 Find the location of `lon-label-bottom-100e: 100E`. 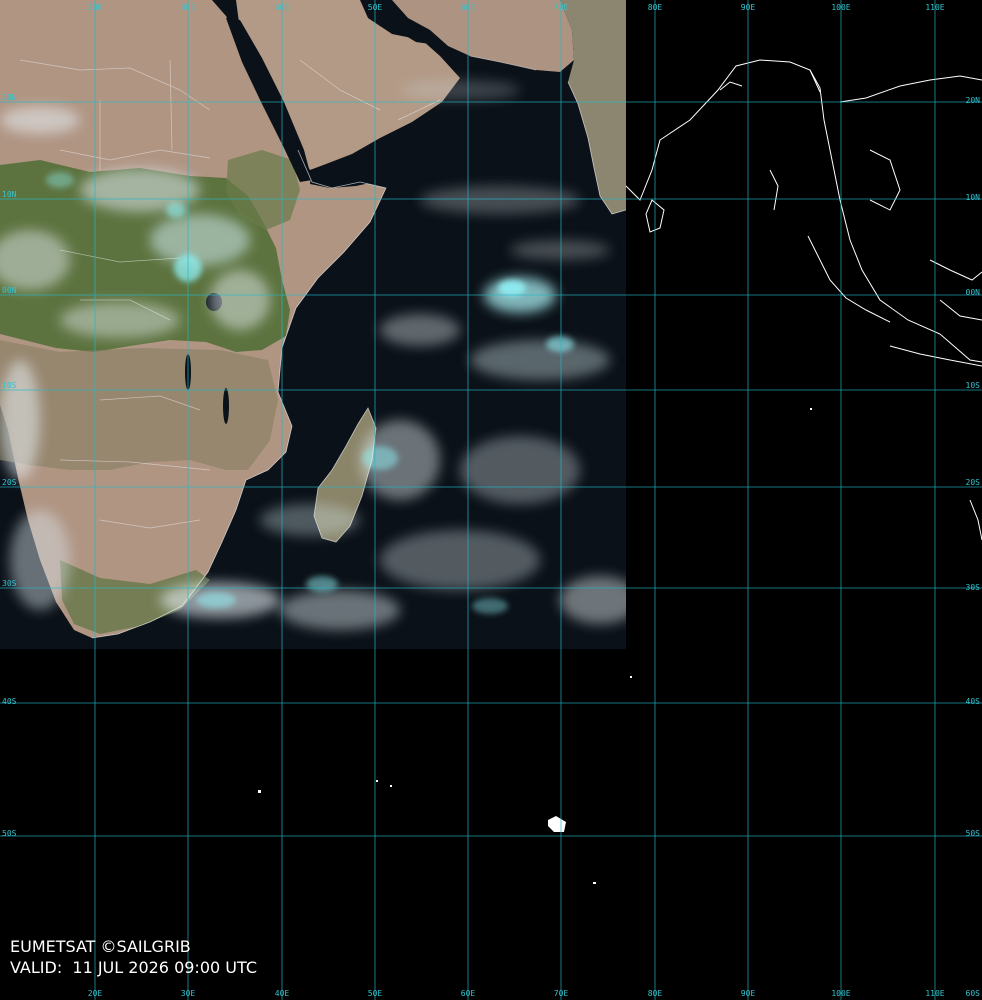

lon-label-bottom-100e: 100E is located at coordinates (840, 993).